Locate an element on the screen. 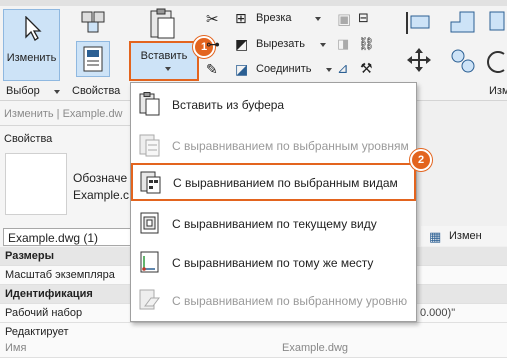 The width and height of the screenshot is (507, 358). property-label: Рабочий набор is located at coordinates (44, 313).